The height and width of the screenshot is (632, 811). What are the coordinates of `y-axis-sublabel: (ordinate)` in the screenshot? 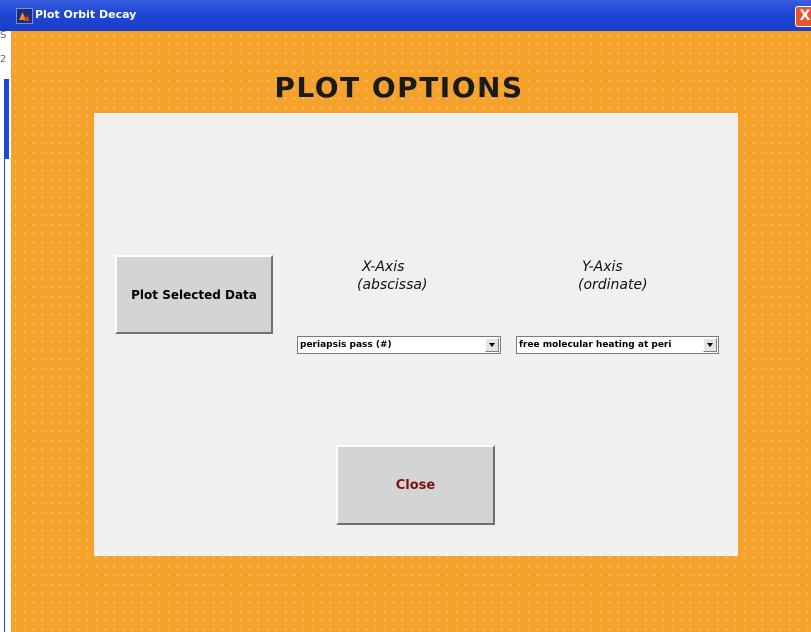 It's located at (613, 285).